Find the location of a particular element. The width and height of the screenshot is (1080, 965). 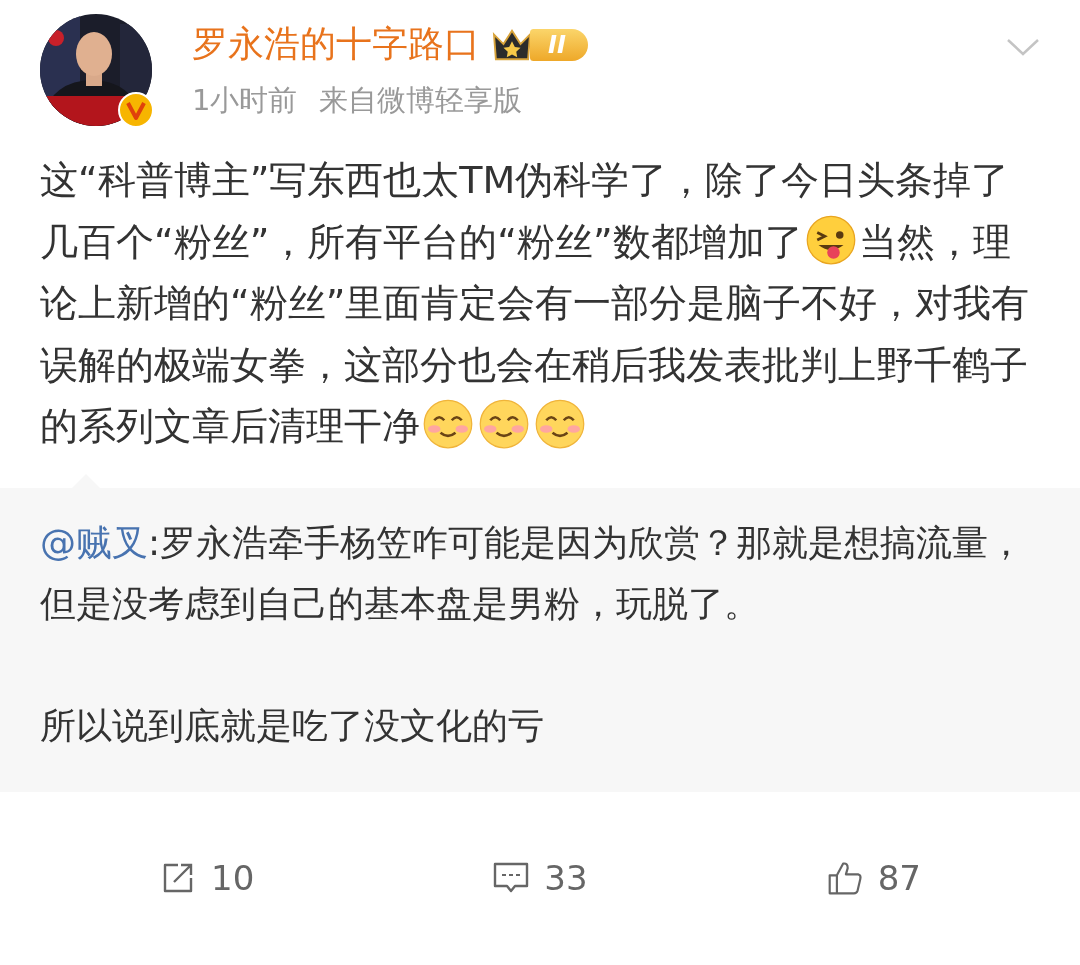

post-time: 1小时前 is located at coordinates (245, 100).